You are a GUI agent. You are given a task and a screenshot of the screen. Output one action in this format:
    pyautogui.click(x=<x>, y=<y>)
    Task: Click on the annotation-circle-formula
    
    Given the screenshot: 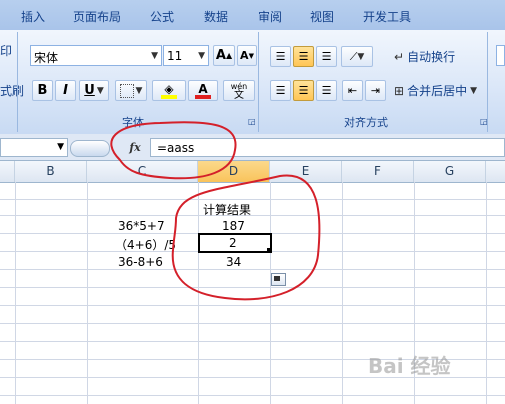 What is the action you would take?
    pyautogui.click(x=173, y=150)
    